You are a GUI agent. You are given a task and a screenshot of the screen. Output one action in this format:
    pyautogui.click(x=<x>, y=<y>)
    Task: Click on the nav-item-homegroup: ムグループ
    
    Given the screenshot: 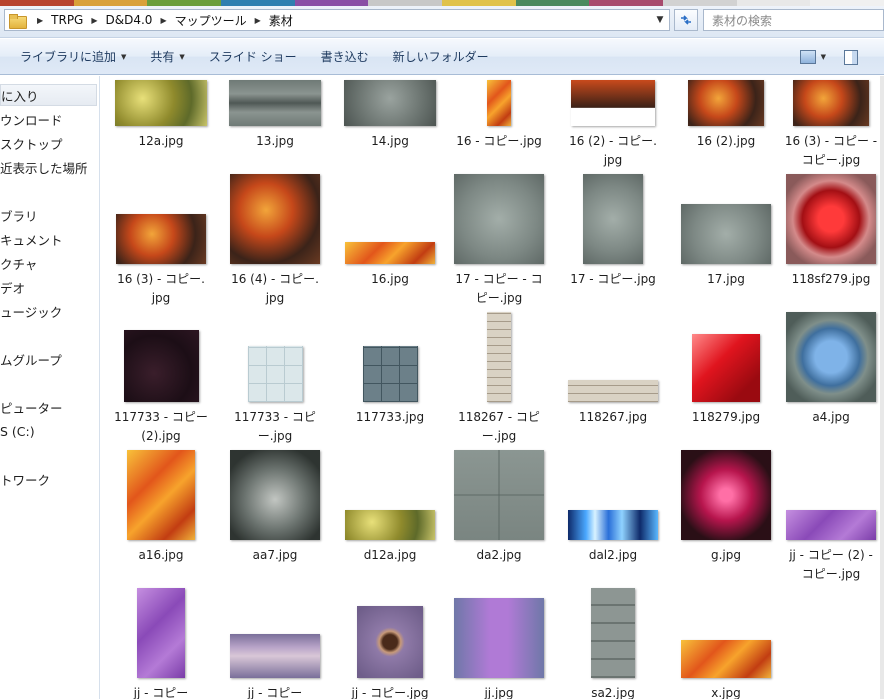 What is the action you would take?
    pyautogui.click(x=31, y=359)
    